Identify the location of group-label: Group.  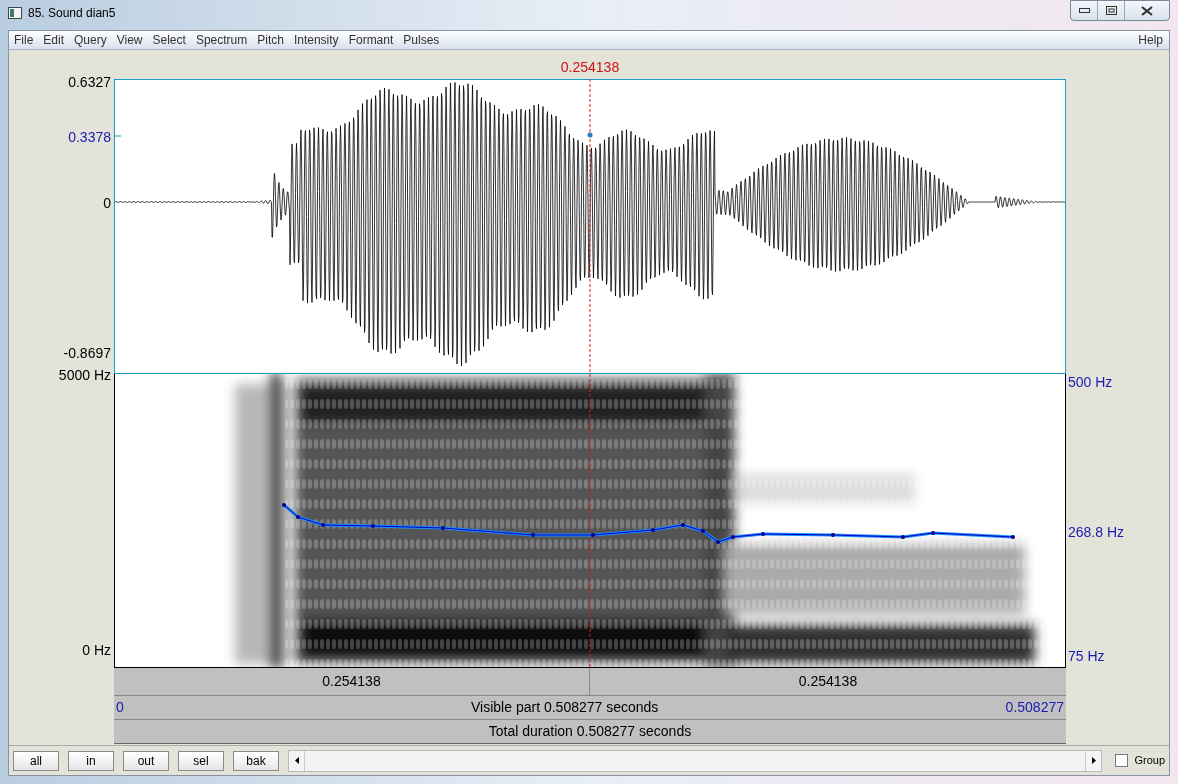
(1149, 761).